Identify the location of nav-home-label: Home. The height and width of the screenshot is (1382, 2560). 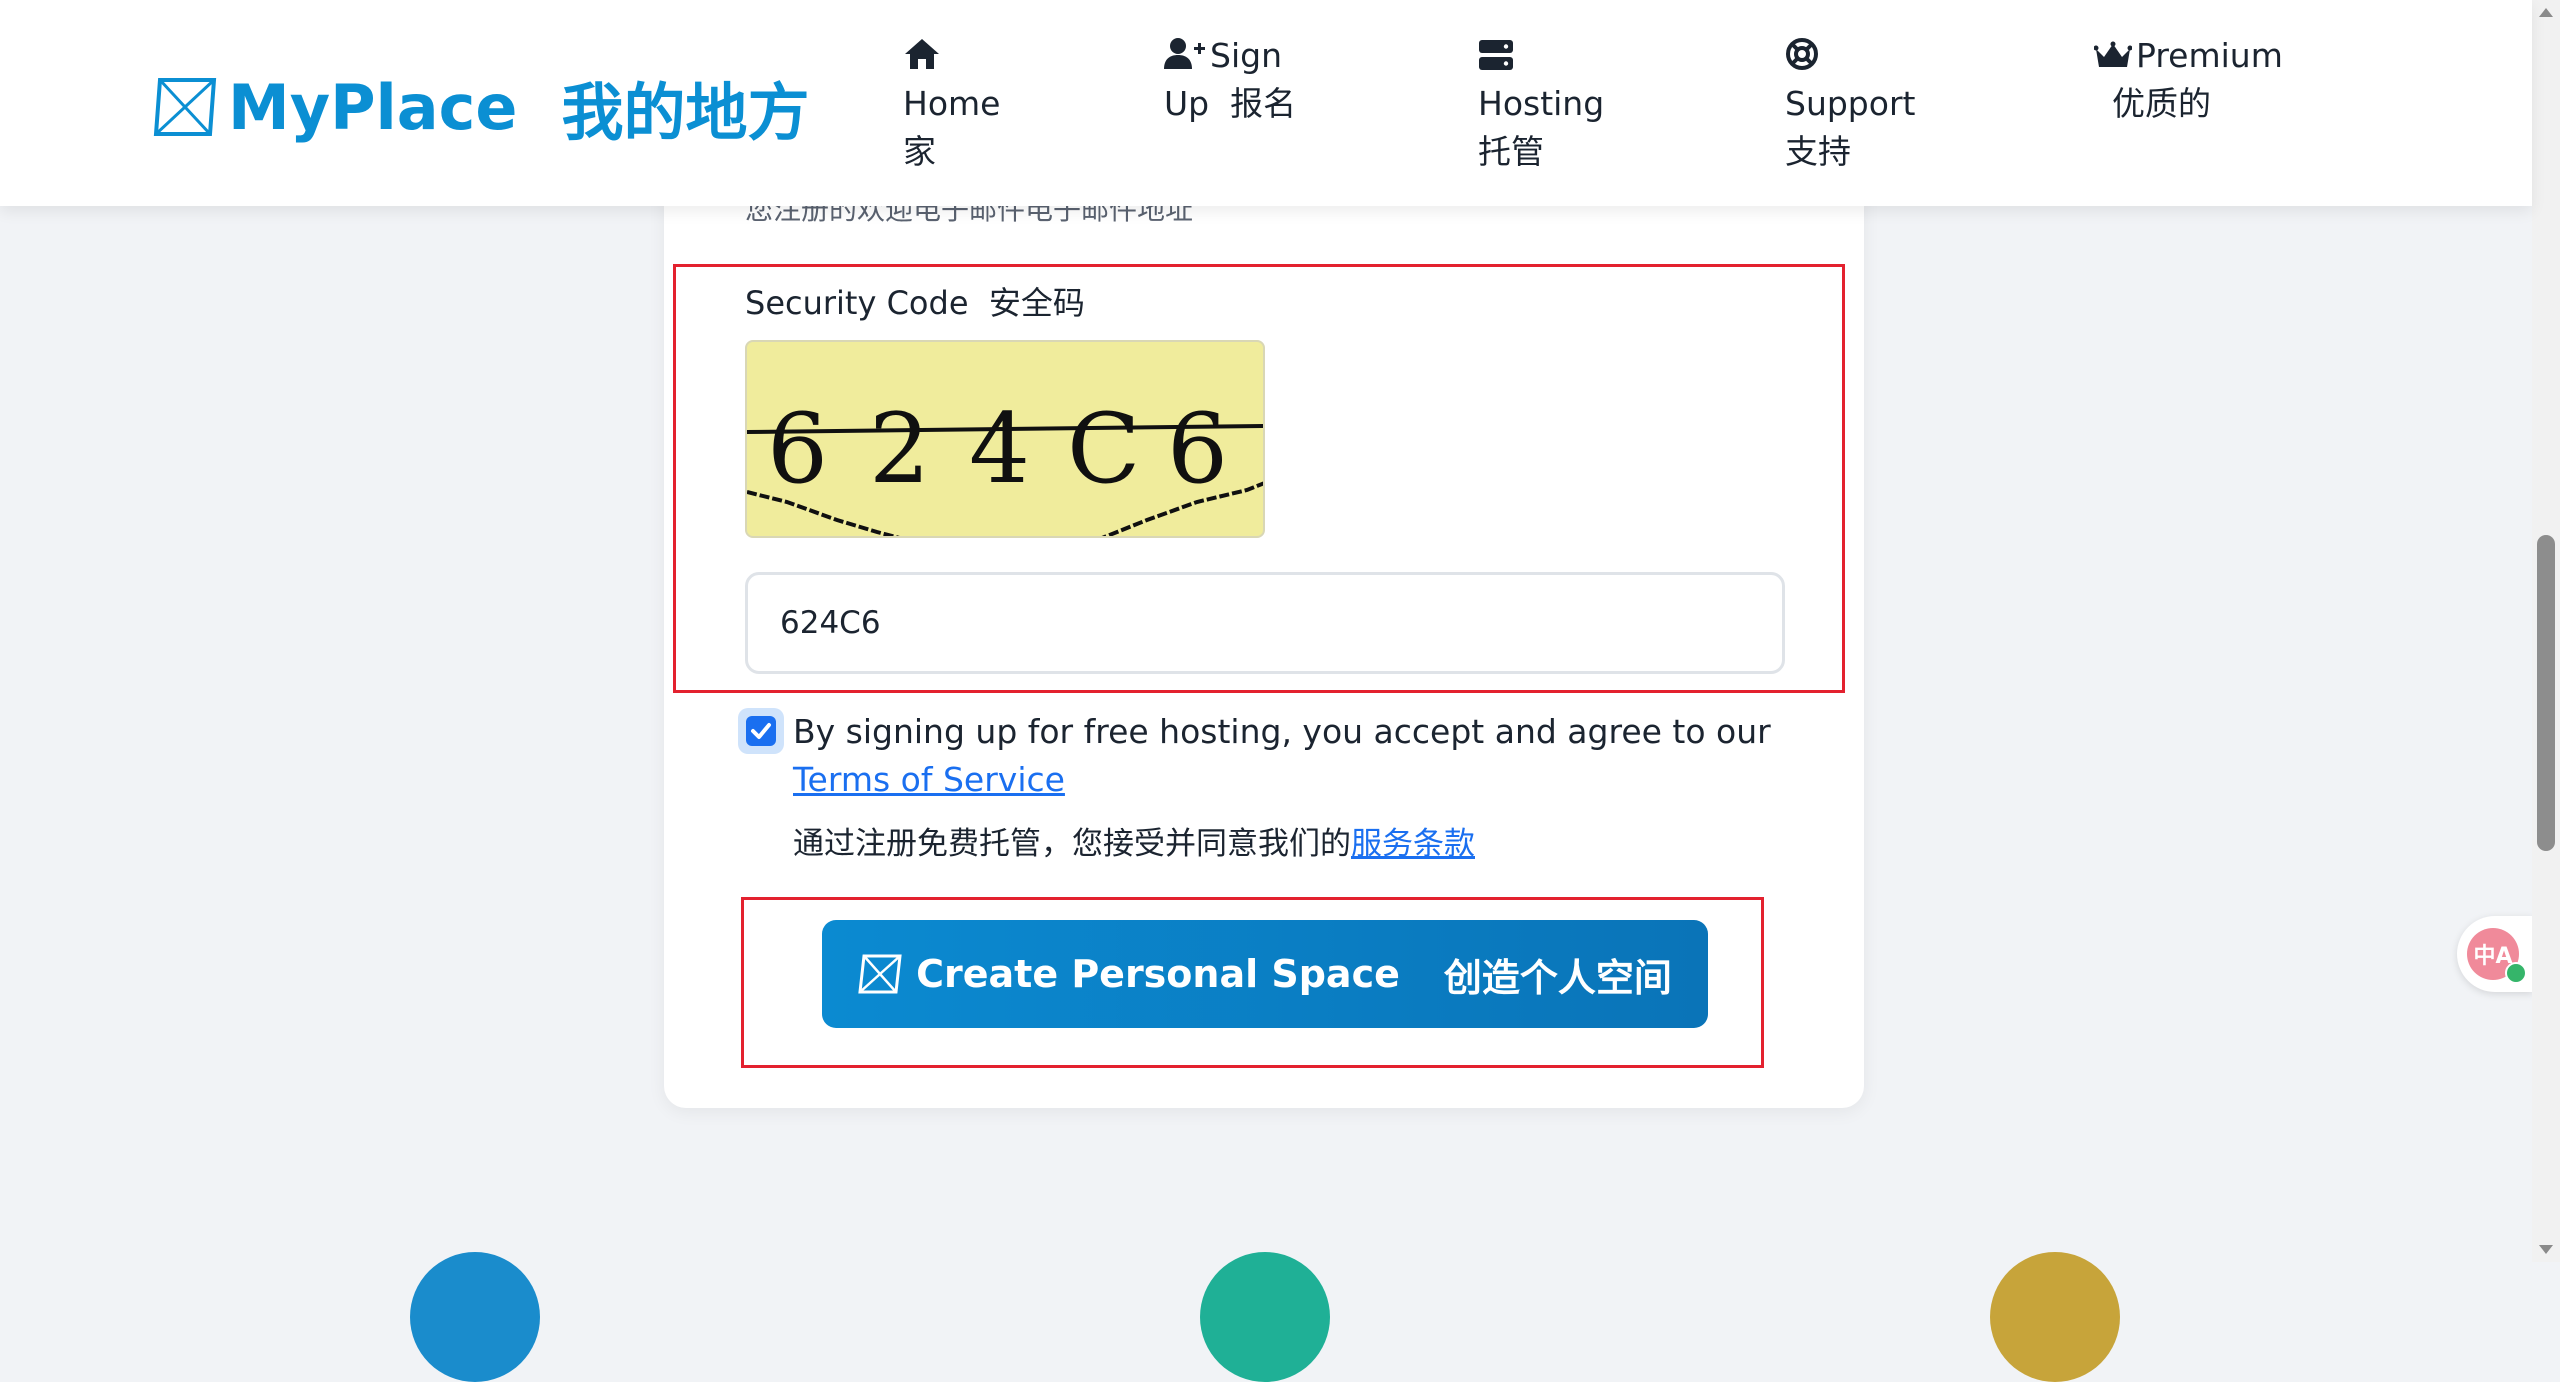
(952, 103).